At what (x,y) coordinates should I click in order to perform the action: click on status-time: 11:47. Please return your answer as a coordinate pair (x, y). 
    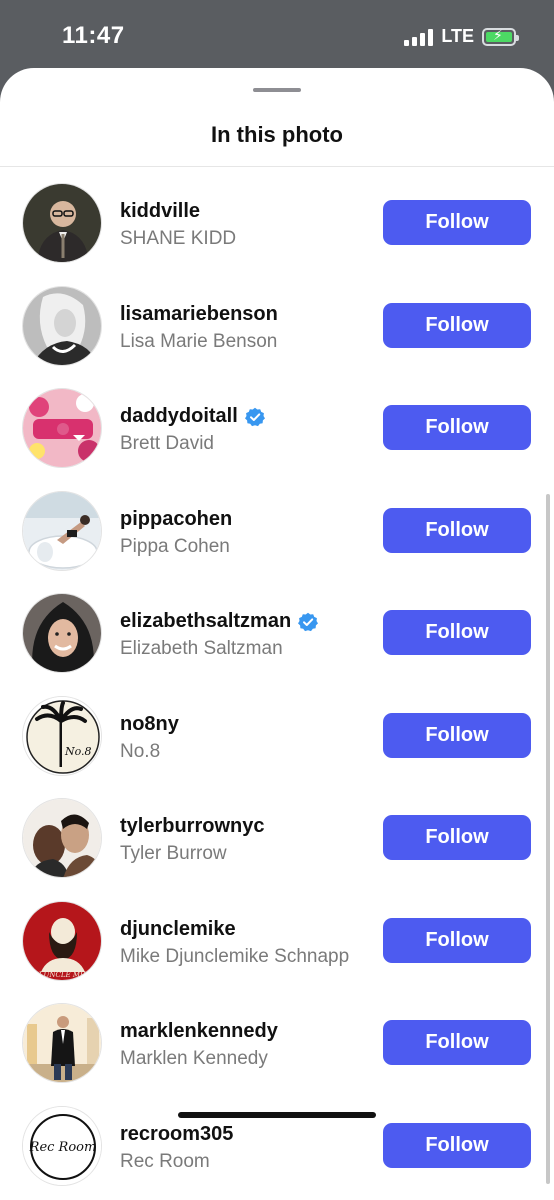
    Looking at the image, I should click on (93, 35).